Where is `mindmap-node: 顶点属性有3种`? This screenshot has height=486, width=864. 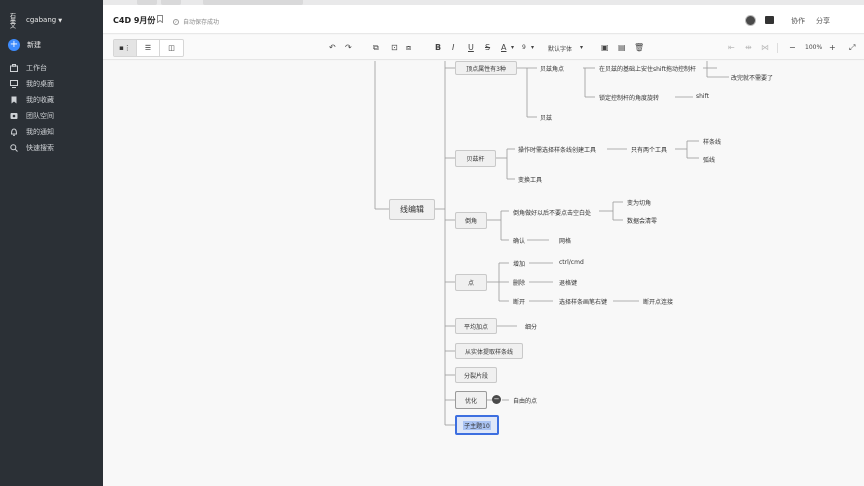 mindmap-node: 顶点属性有3种 is located at coordinates (486, 68).